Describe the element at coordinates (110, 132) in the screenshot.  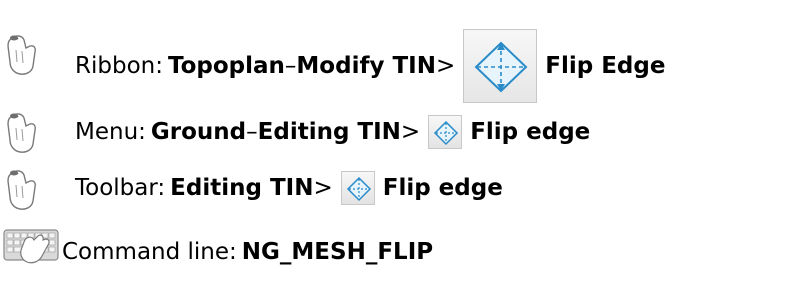
I see `menu-prefix: Menu:` at that location.